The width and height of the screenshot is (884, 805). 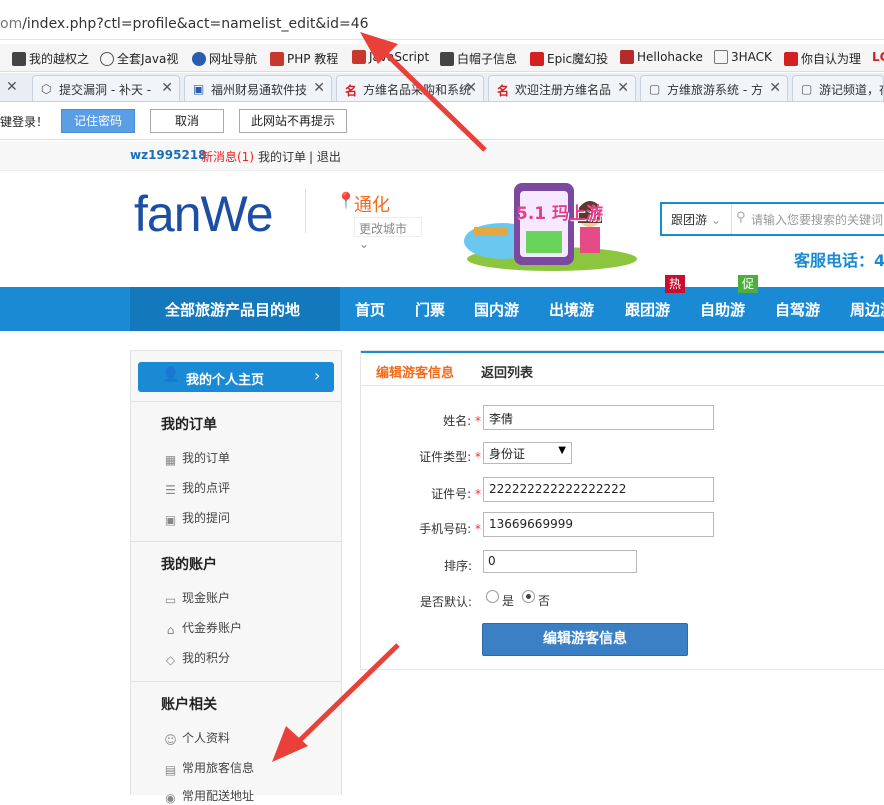 I want to click on arrow-head-sidebar, so click(x=290, y=744).